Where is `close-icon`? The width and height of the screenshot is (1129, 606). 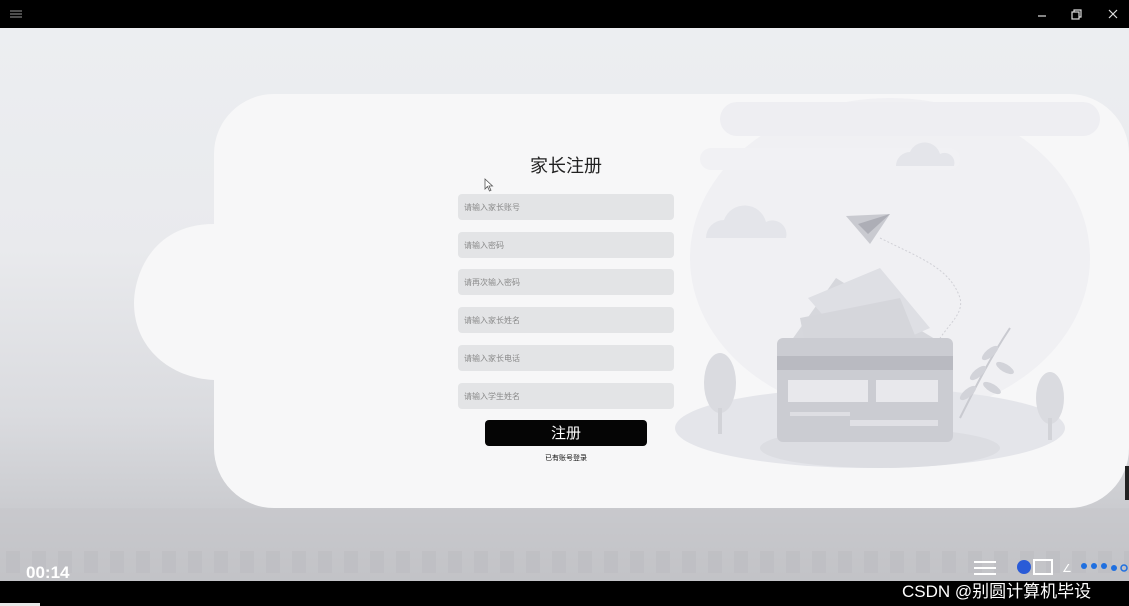
close-icon is located at coordinates (1113, 14).